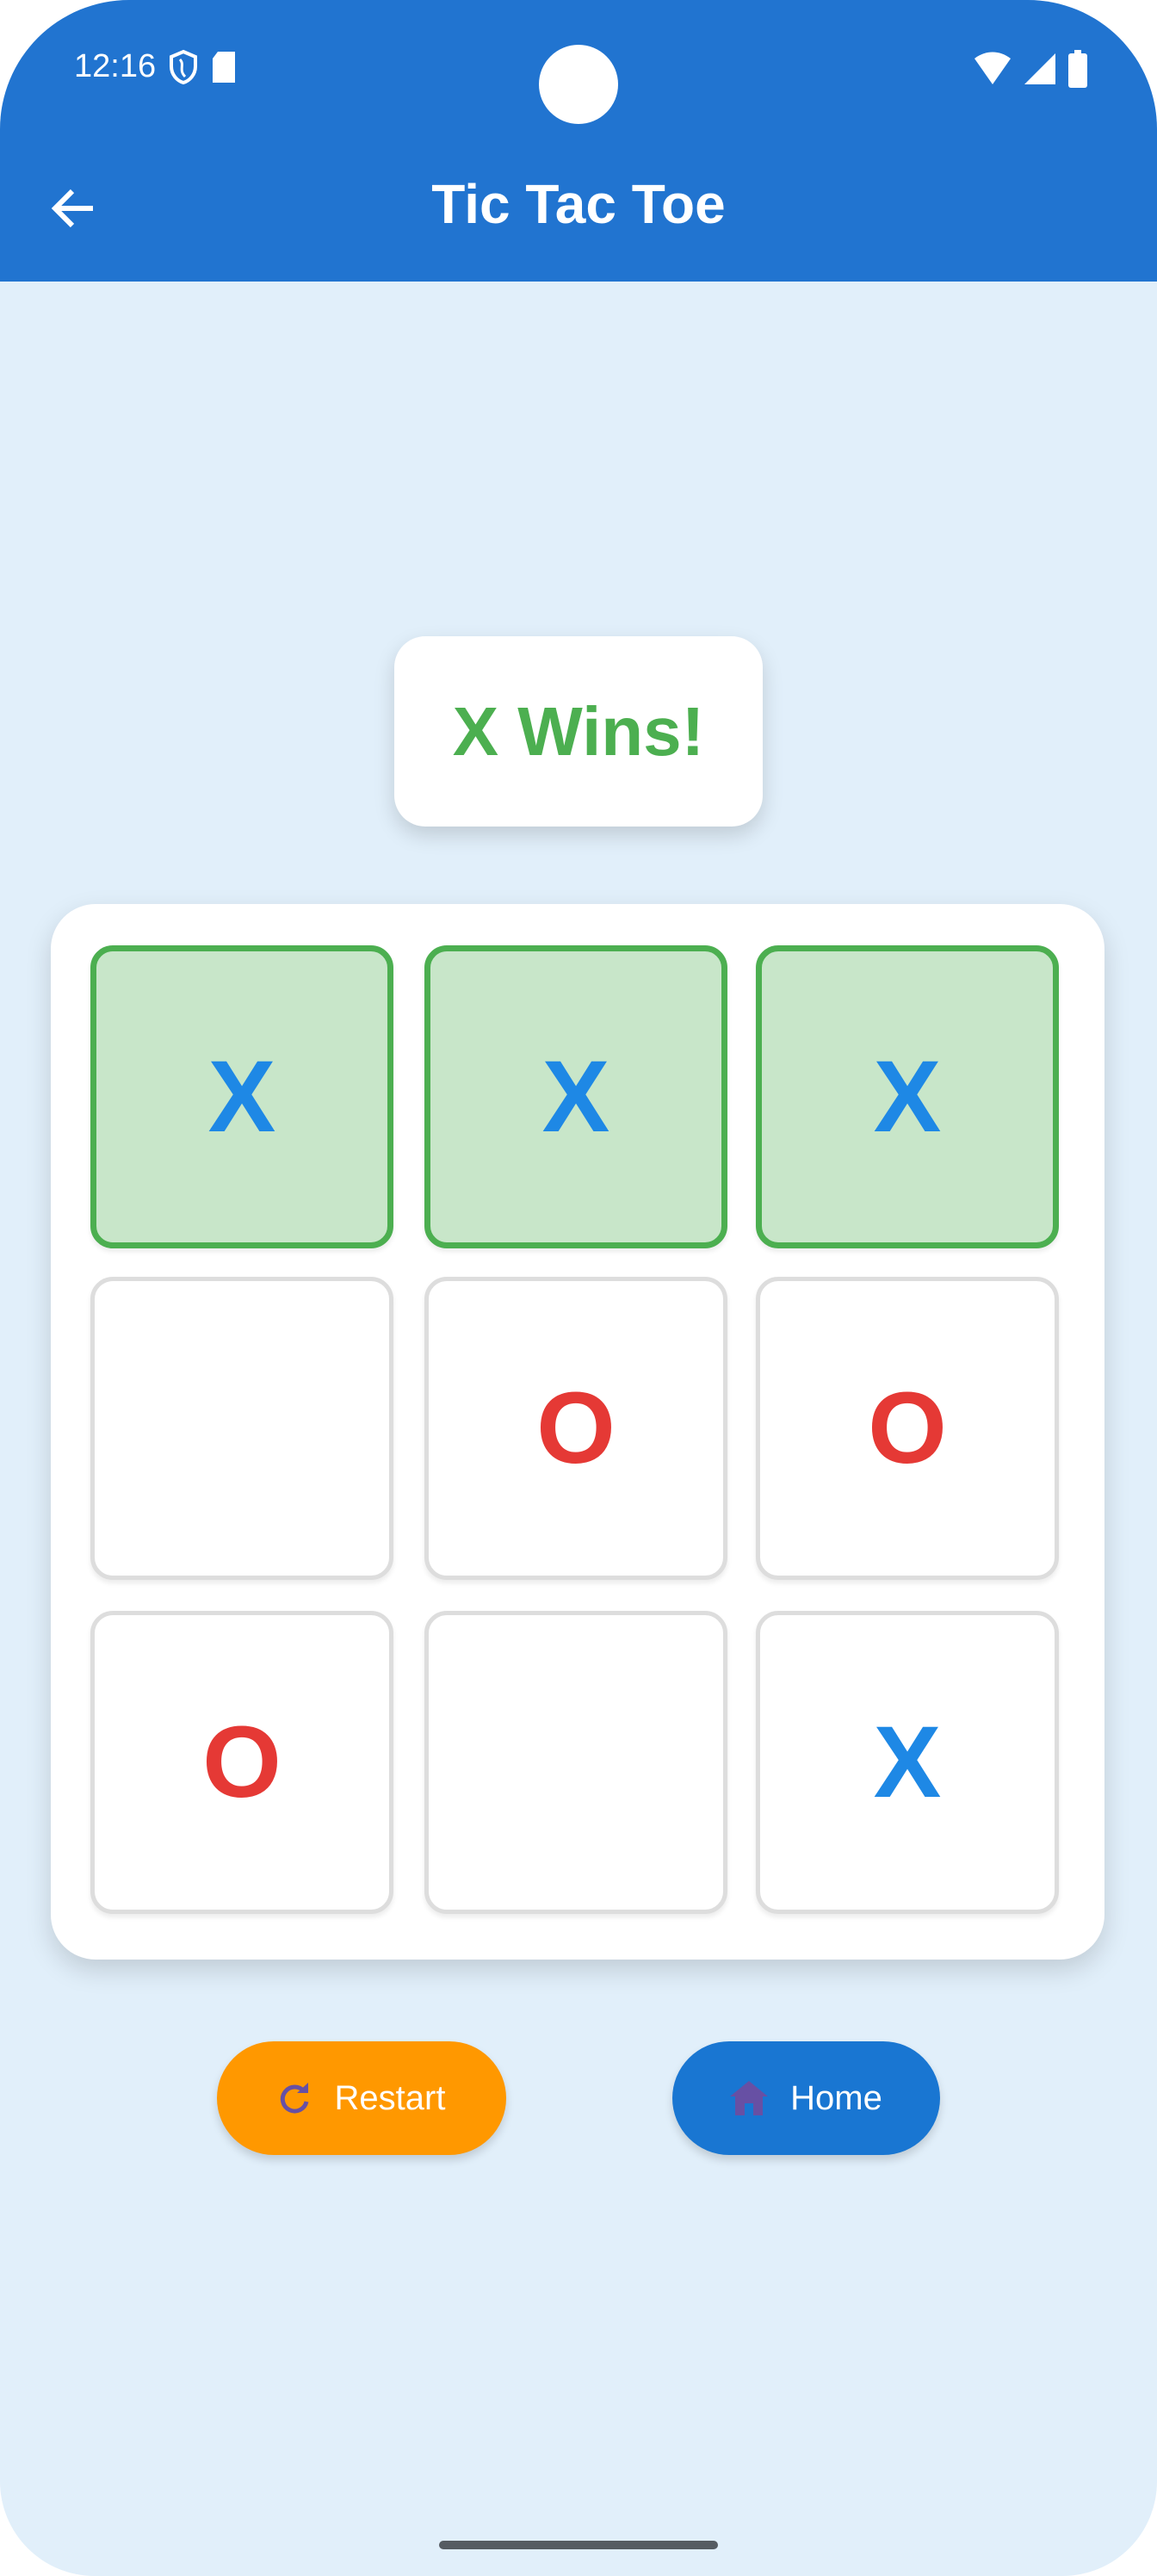  What do you see at coordinates (579, 141) in the screenshot?
I see `app-bar: 12:16 Tic Tac Toe` at bounding box center [579, 141].